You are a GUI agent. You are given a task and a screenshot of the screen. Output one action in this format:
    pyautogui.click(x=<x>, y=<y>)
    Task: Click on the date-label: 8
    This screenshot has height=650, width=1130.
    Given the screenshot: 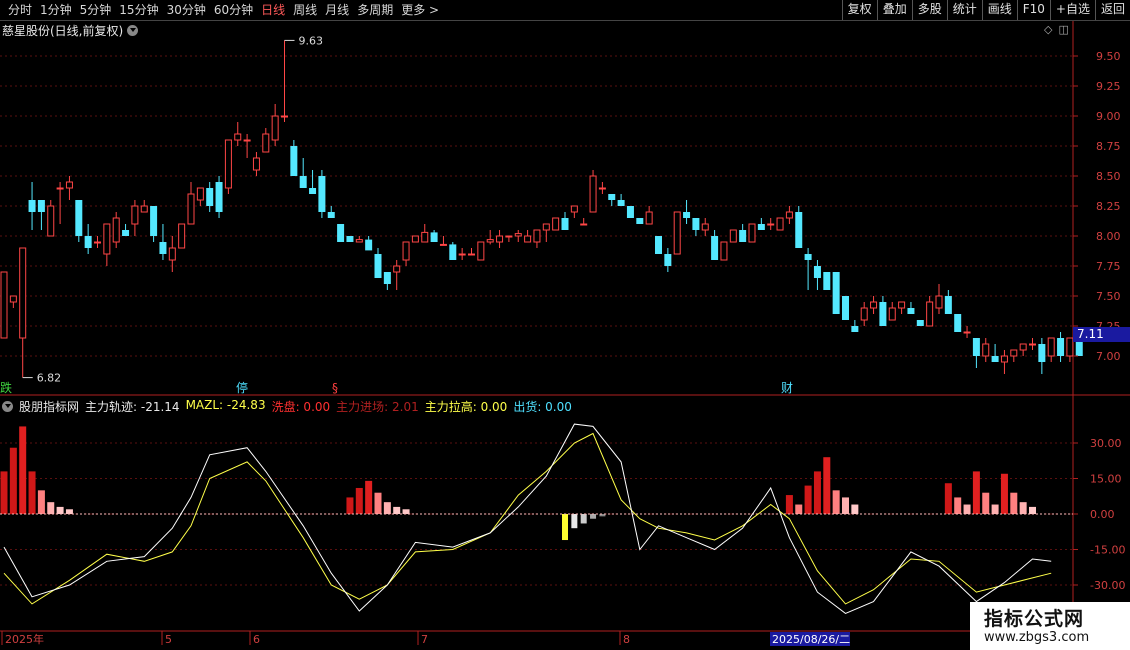 What is the action you would take?
    pyautogui.click(x=626, y=639)
    